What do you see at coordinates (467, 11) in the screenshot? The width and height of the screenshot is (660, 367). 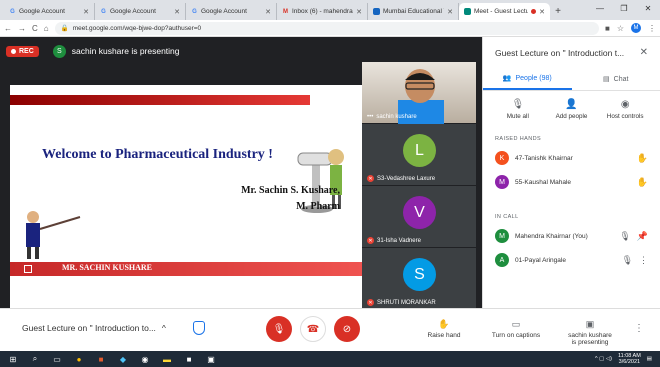 I see `meet-icon` at bounding box center [467, 11].